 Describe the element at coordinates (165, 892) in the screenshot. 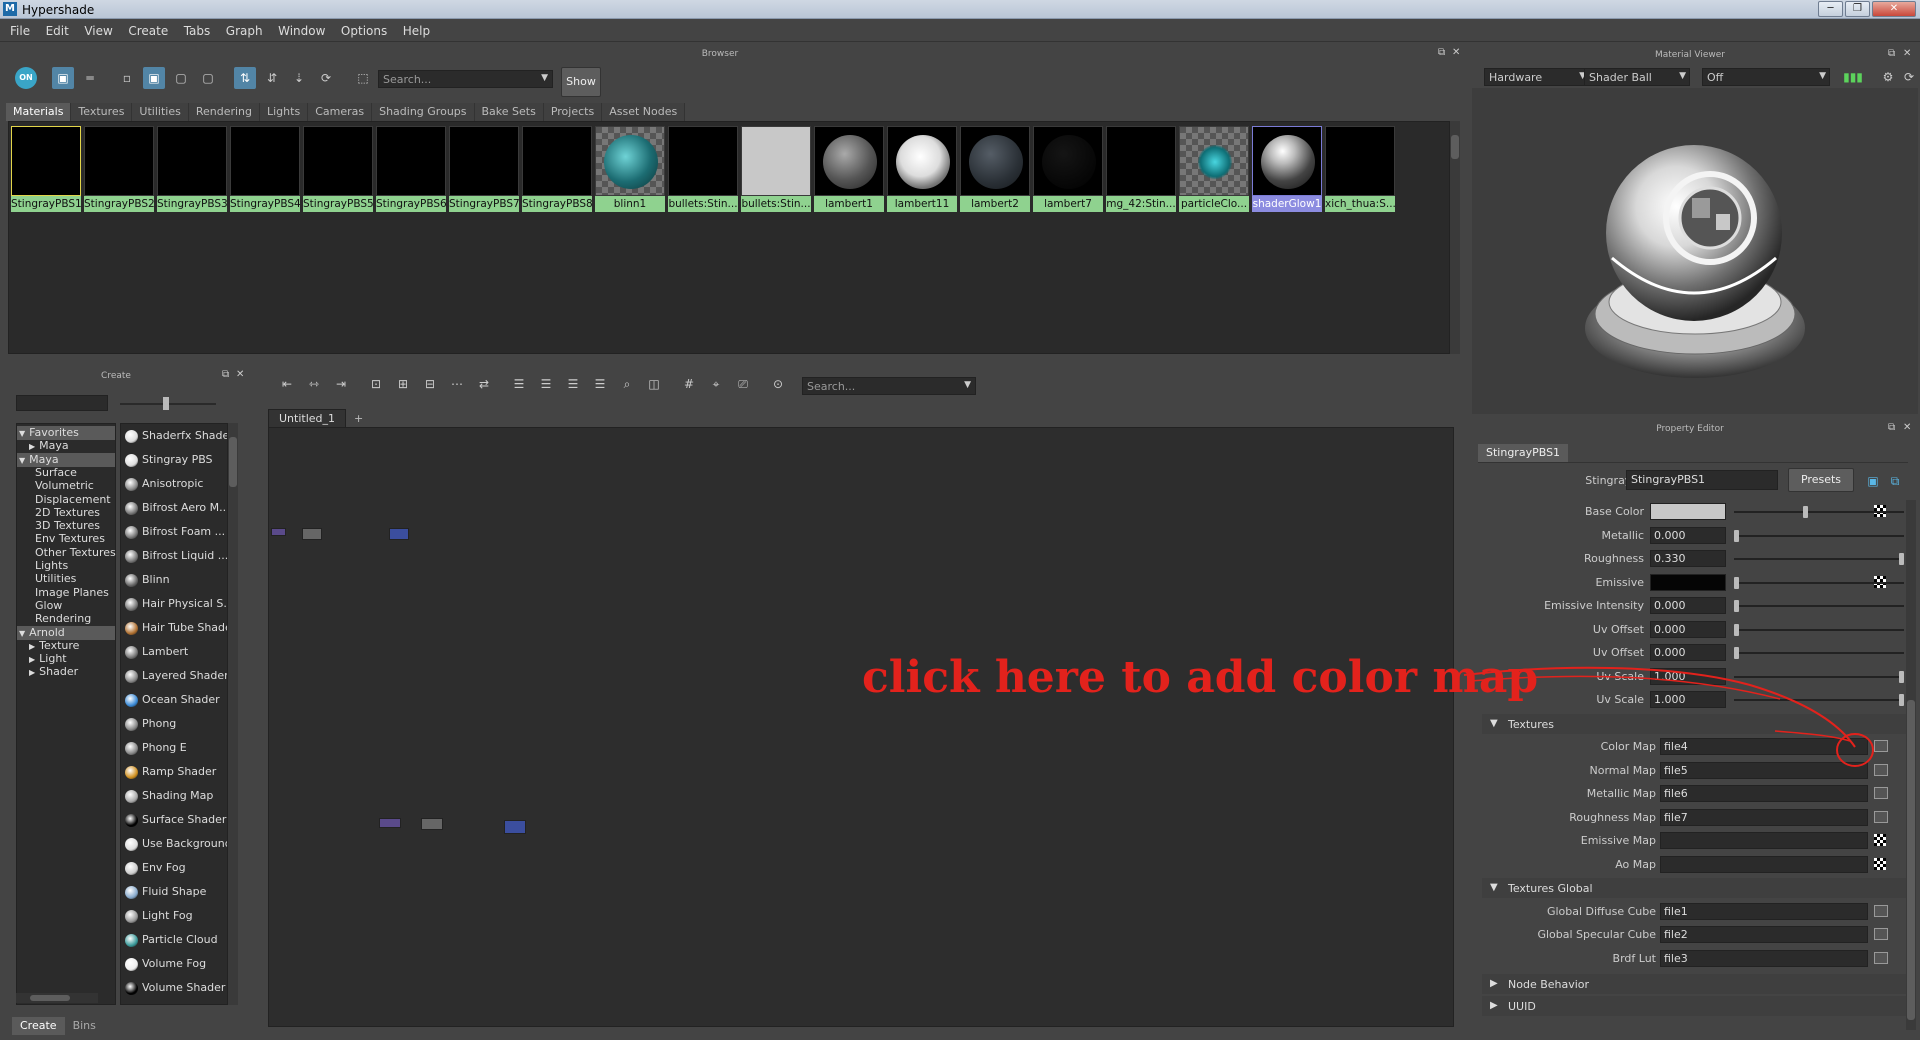

I see `node-type-item: Fluid Shape` at that location.